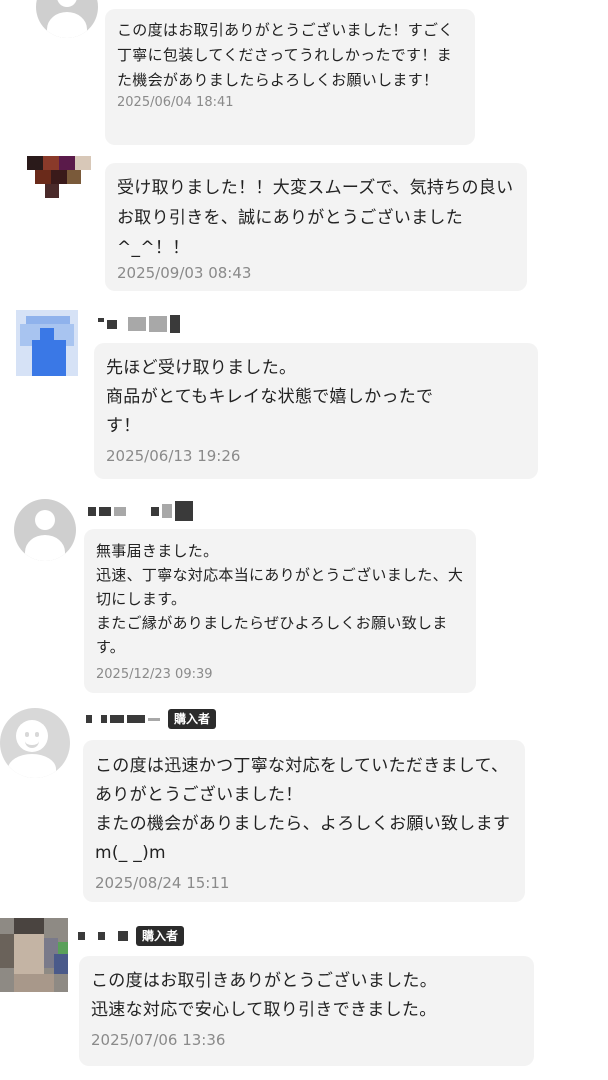 This screenshot has width=608, height=1080. Describe the element at coordinates (162, 883) in the screenshot. I see `review-timestamp: 2025/08/24 15:11` at that location.